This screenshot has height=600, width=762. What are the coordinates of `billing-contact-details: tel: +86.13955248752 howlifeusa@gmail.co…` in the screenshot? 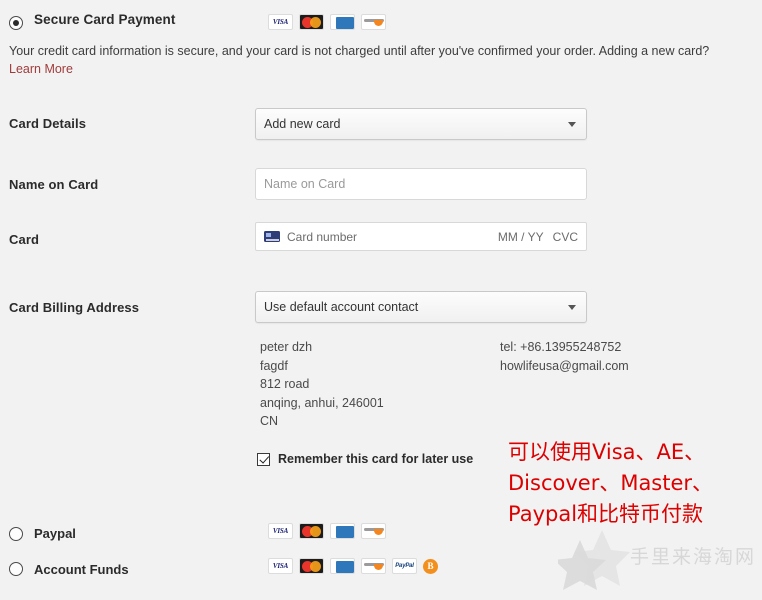 It's located at (564, 356).